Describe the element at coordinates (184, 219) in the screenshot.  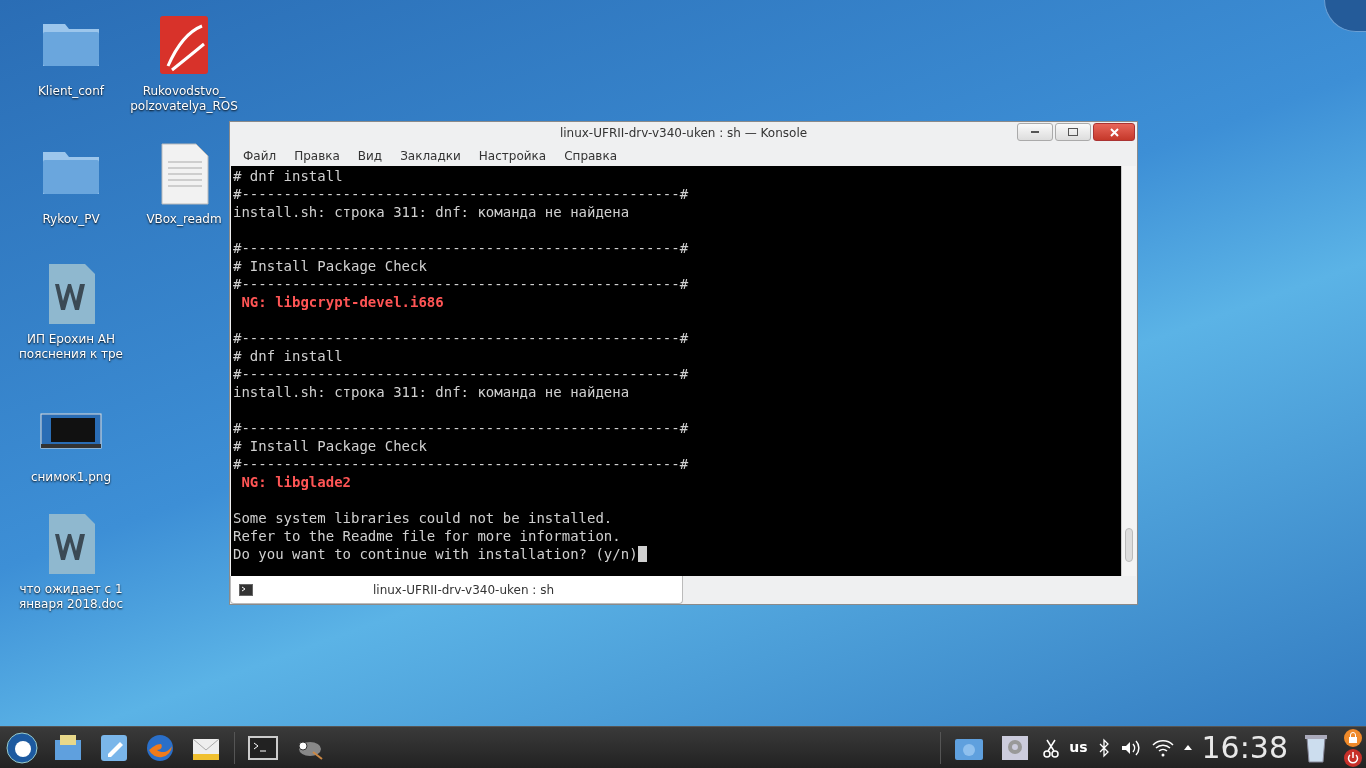
I see `file-label: VBox_readm` at that location.